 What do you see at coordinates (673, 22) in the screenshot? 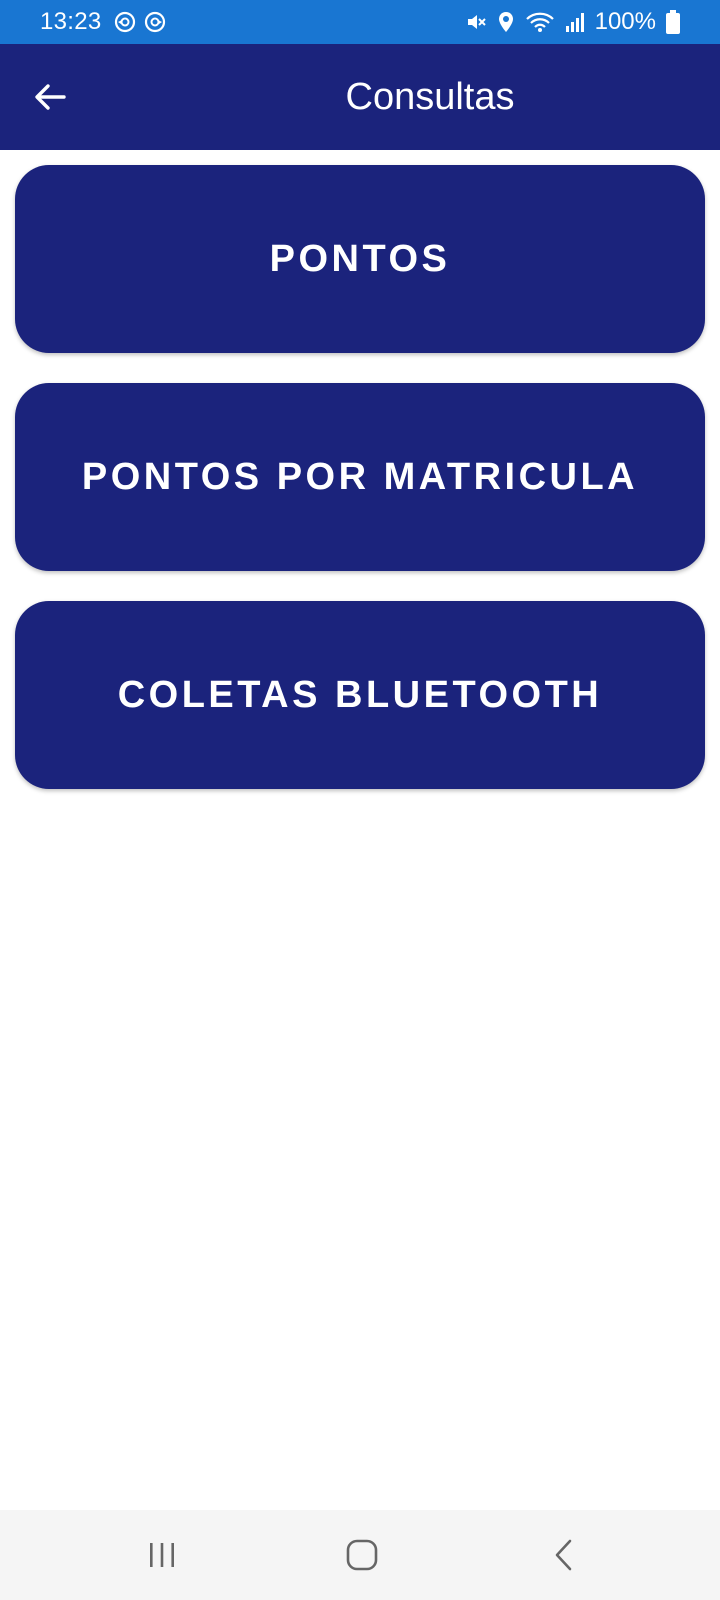
I see `battery-icon` at bounding box center [673, 22].